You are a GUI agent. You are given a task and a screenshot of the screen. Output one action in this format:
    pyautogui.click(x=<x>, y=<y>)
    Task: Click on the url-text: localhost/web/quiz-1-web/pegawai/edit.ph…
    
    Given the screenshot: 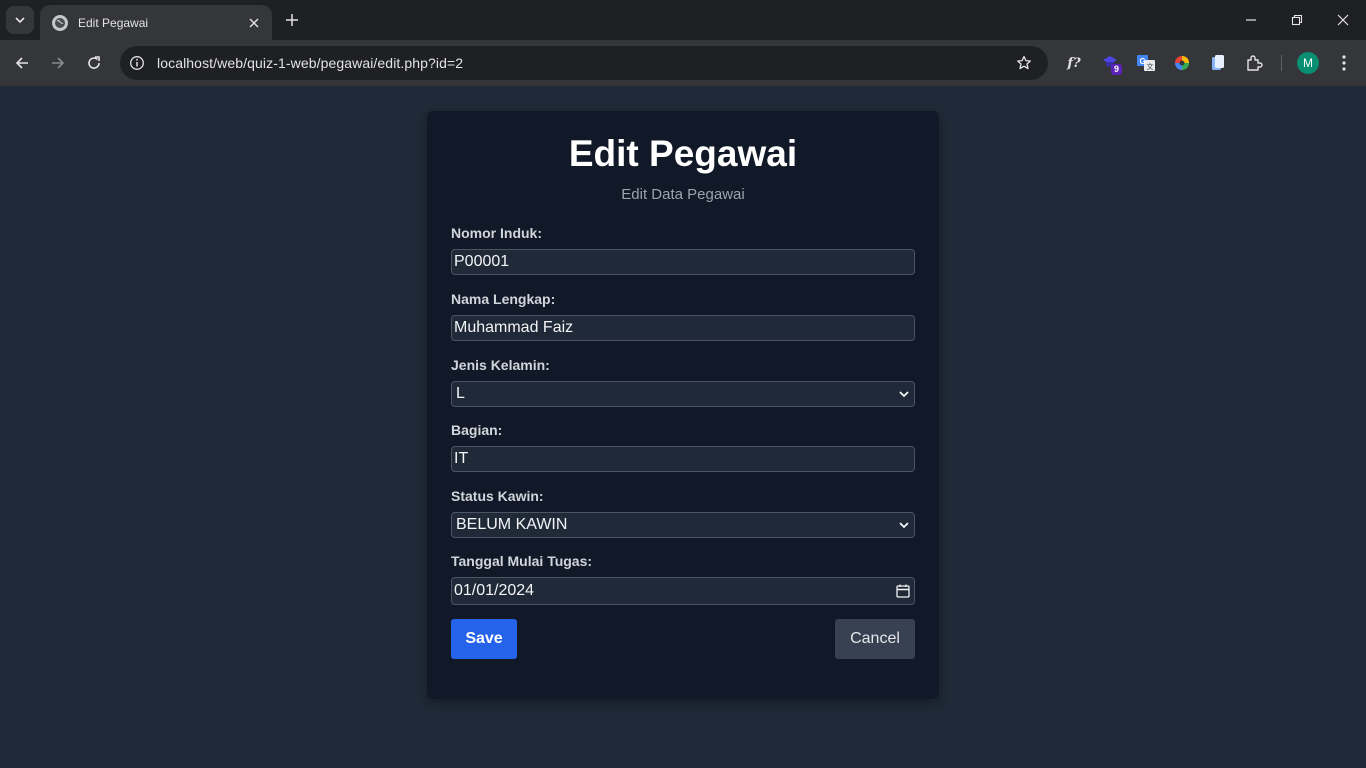 What is the action you would take?
    pyautogui.click(x=310, y=63)
    